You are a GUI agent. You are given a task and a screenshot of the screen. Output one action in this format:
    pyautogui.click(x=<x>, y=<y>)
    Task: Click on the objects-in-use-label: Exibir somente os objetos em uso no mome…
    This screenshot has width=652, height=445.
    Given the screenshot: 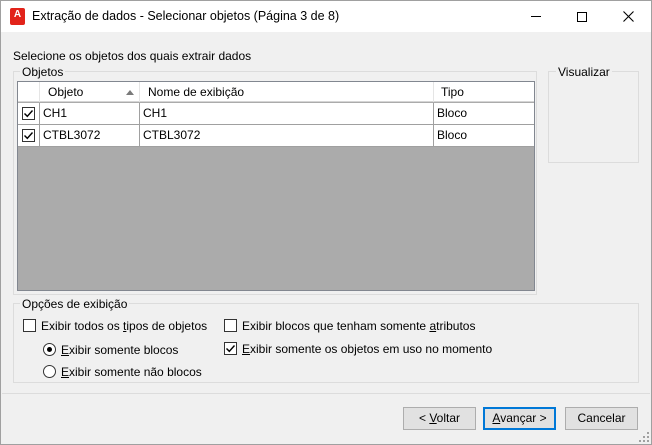 What is the action you would take?
    pyautogui.click(x=367, y=349)
    